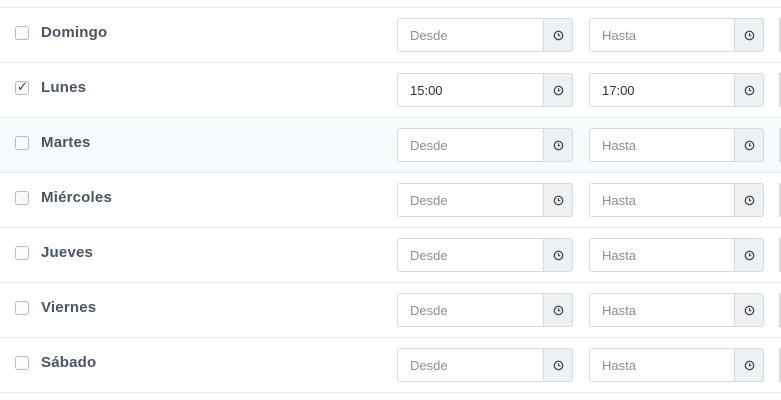 The height and width of the screenshot is (400, 781). Describe the element at coordinates (66, 142) in the screenshot. I see `day-label: Martes` at that location.